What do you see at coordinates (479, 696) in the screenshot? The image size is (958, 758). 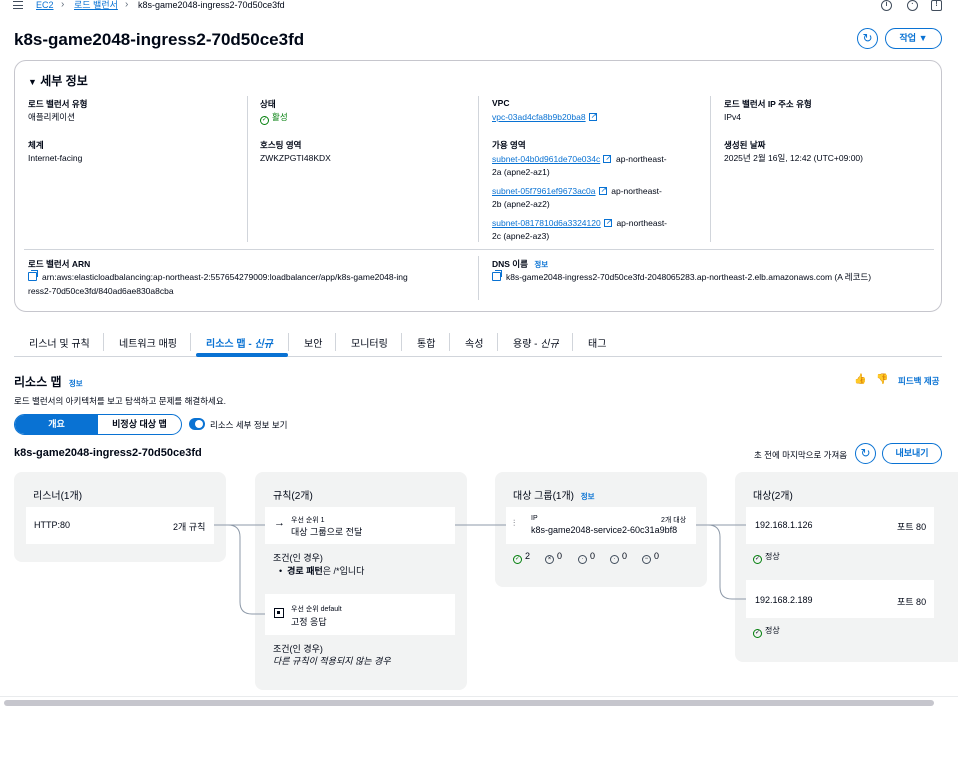 I see `scroll-track` at bounding box center [479, 696].